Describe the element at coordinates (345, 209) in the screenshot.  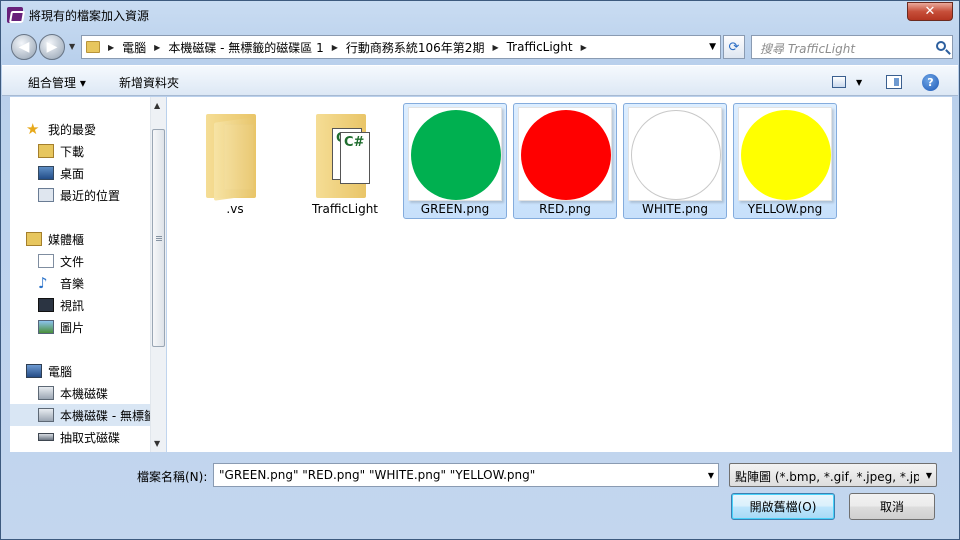
I see `file-item-label: TrafficLight` at that location.